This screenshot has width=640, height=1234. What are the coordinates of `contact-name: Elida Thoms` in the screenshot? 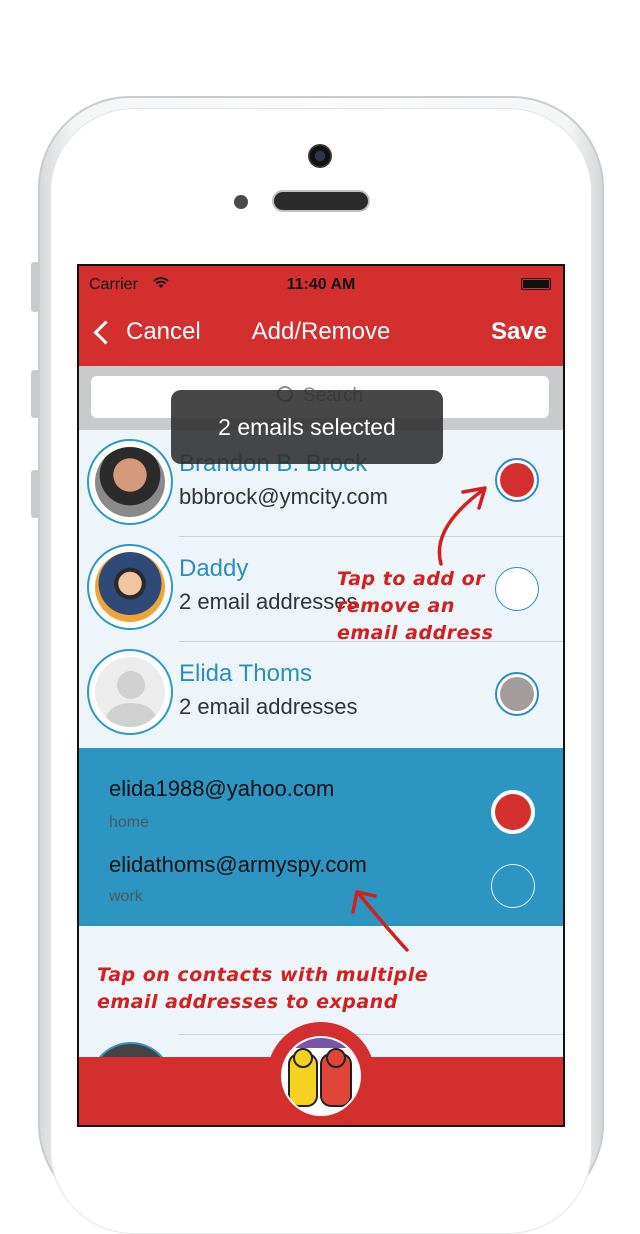 It's located at (245, 673).